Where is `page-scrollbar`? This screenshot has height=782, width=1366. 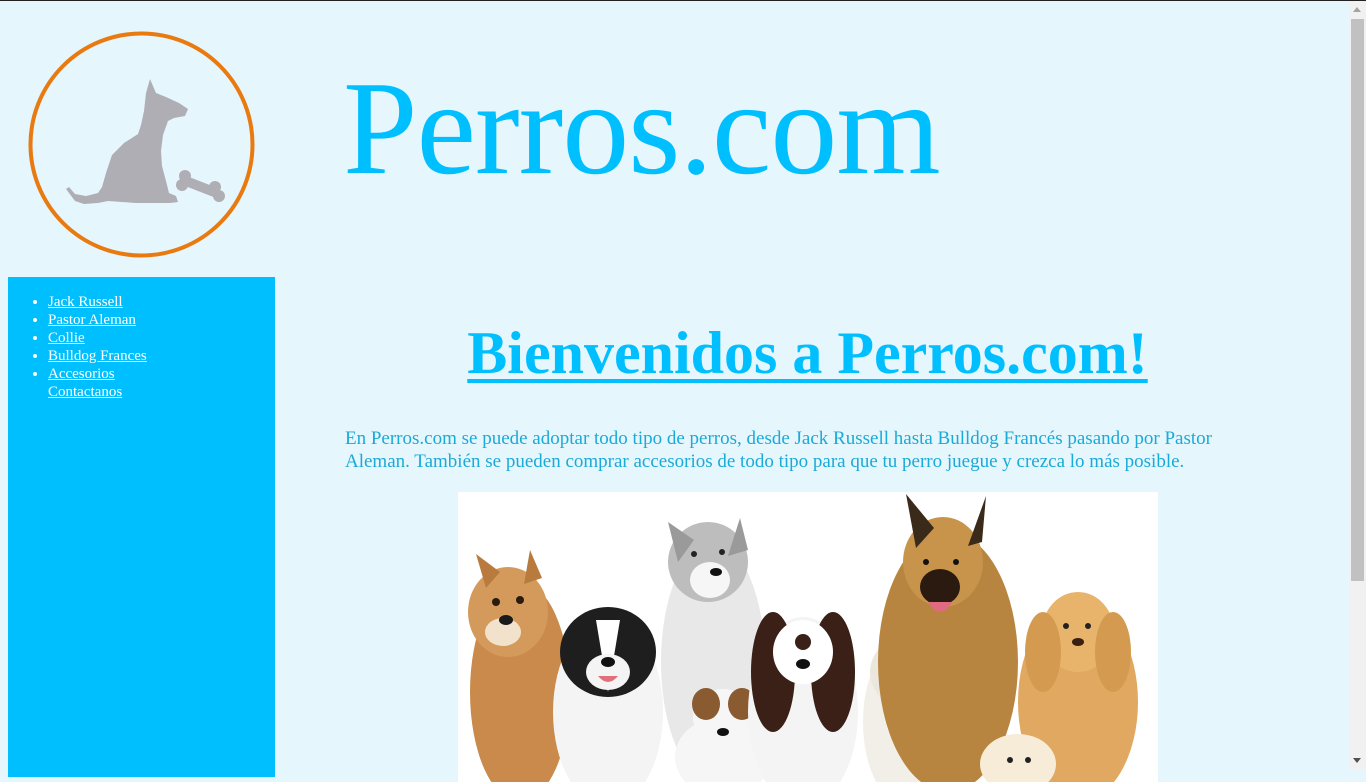
page-scrollbar is located at coordinates (1357, 385).